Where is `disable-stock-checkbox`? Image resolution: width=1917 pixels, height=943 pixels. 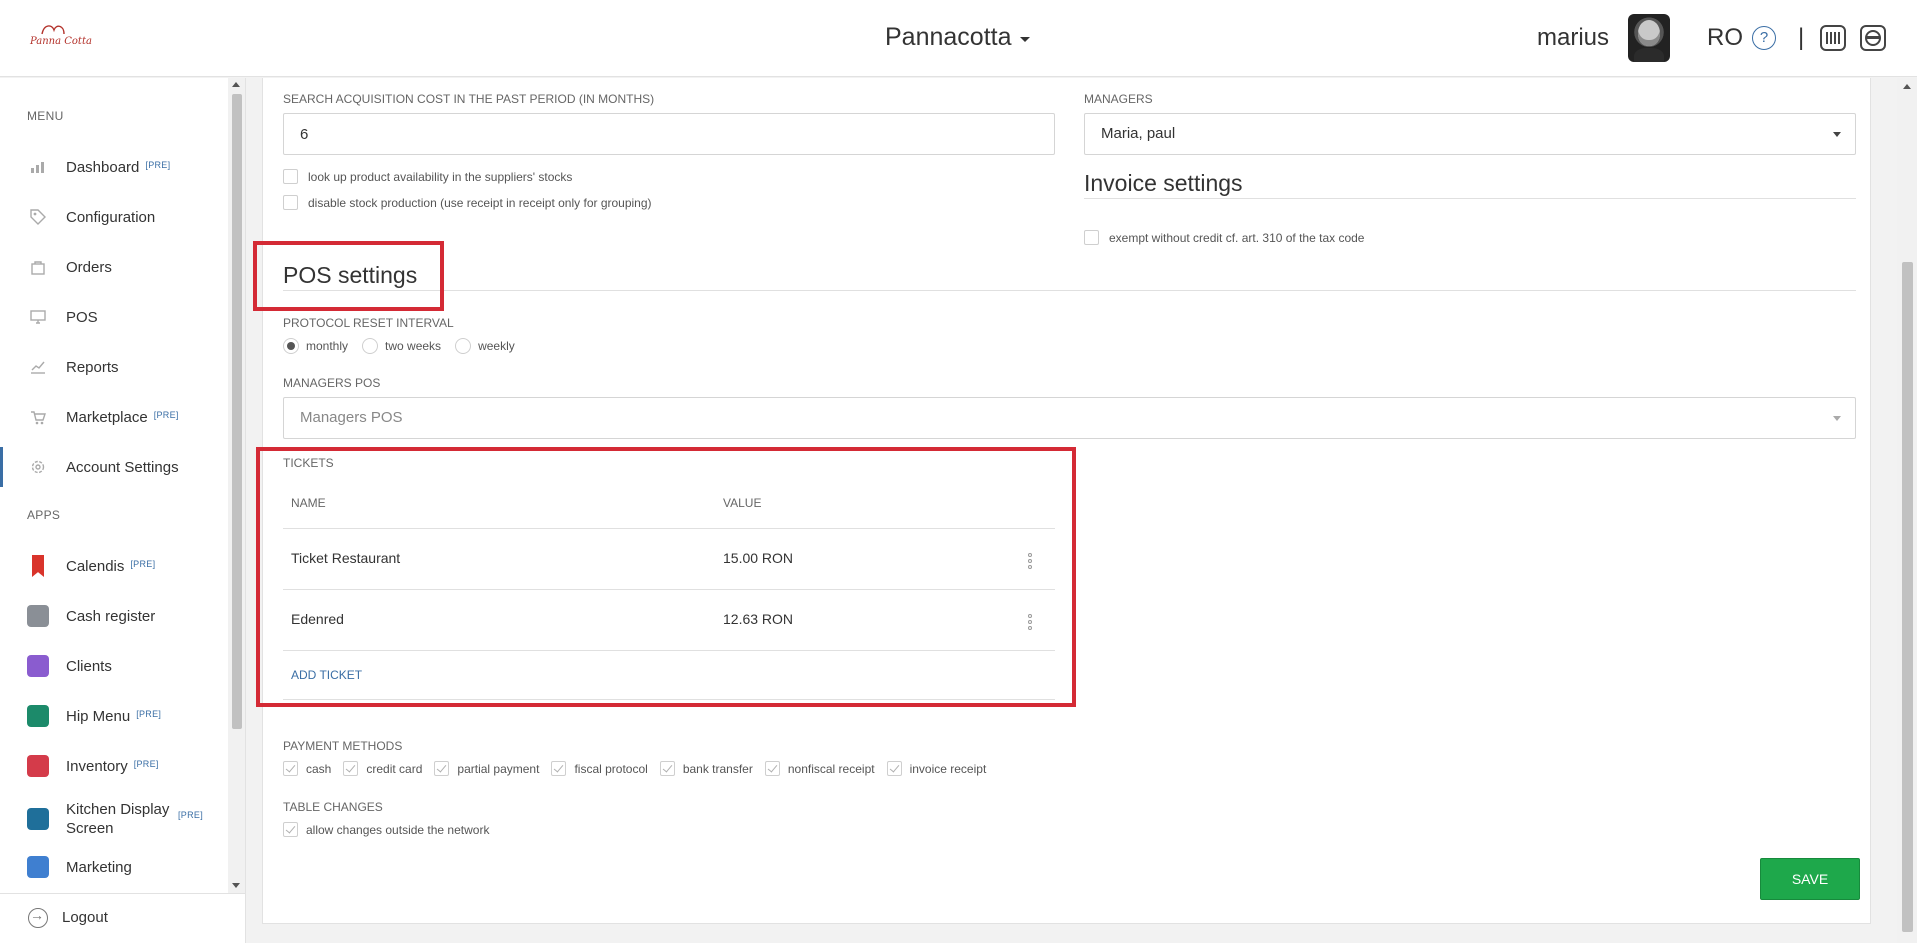 disable-stock-checkbox is located at coordinates (290, 202).